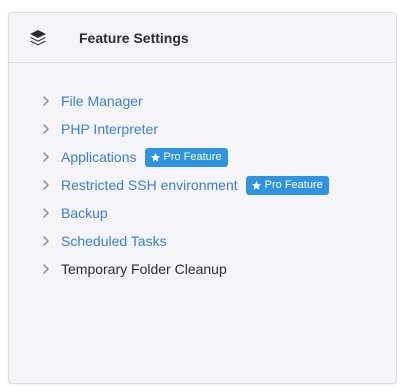  I want to click on feature-link: File Manager, so click(102, 101).